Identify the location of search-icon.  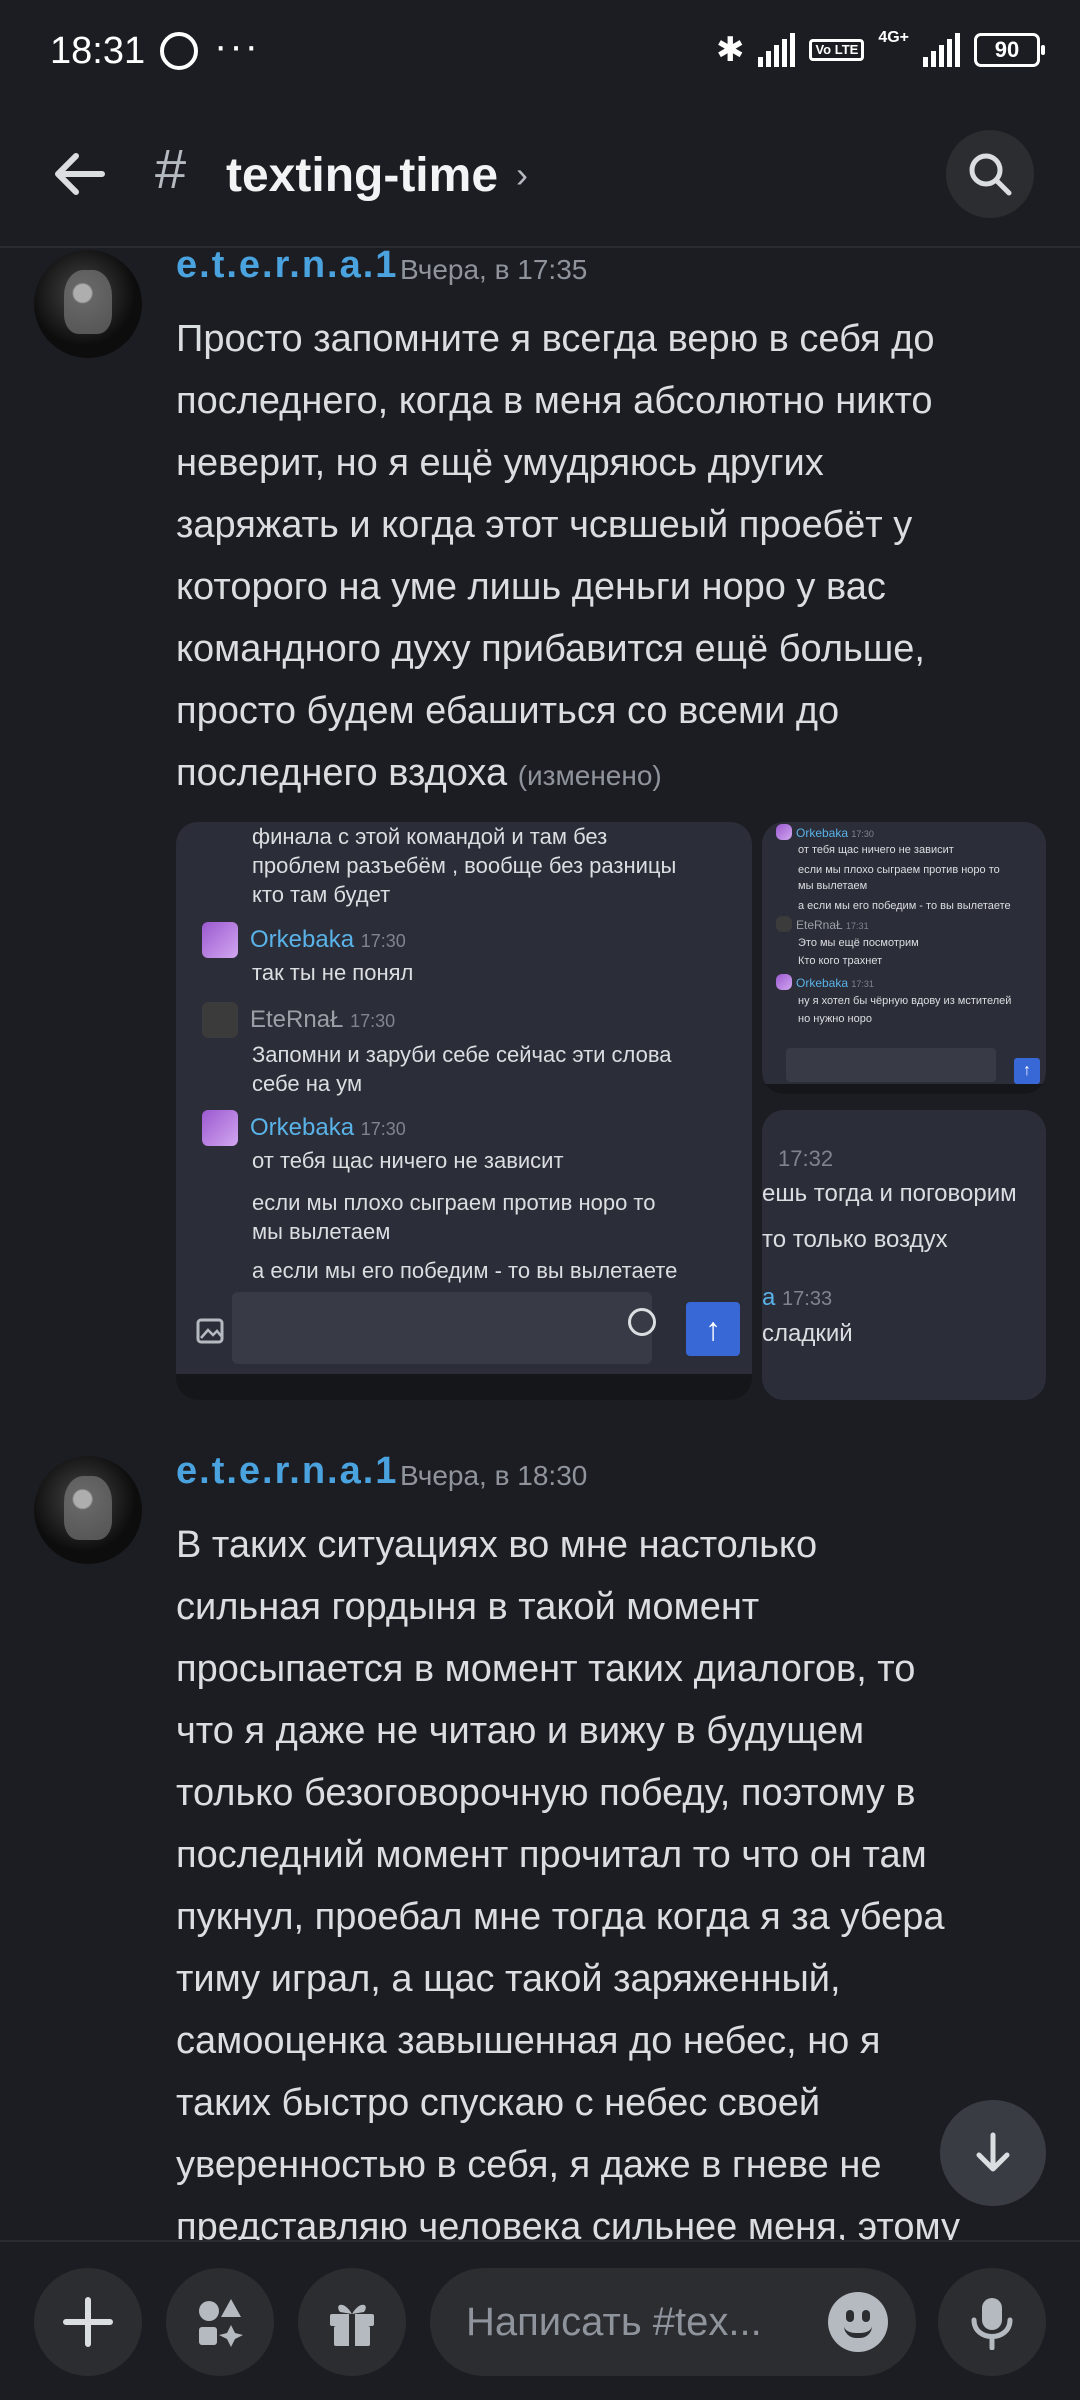
(990, 174).